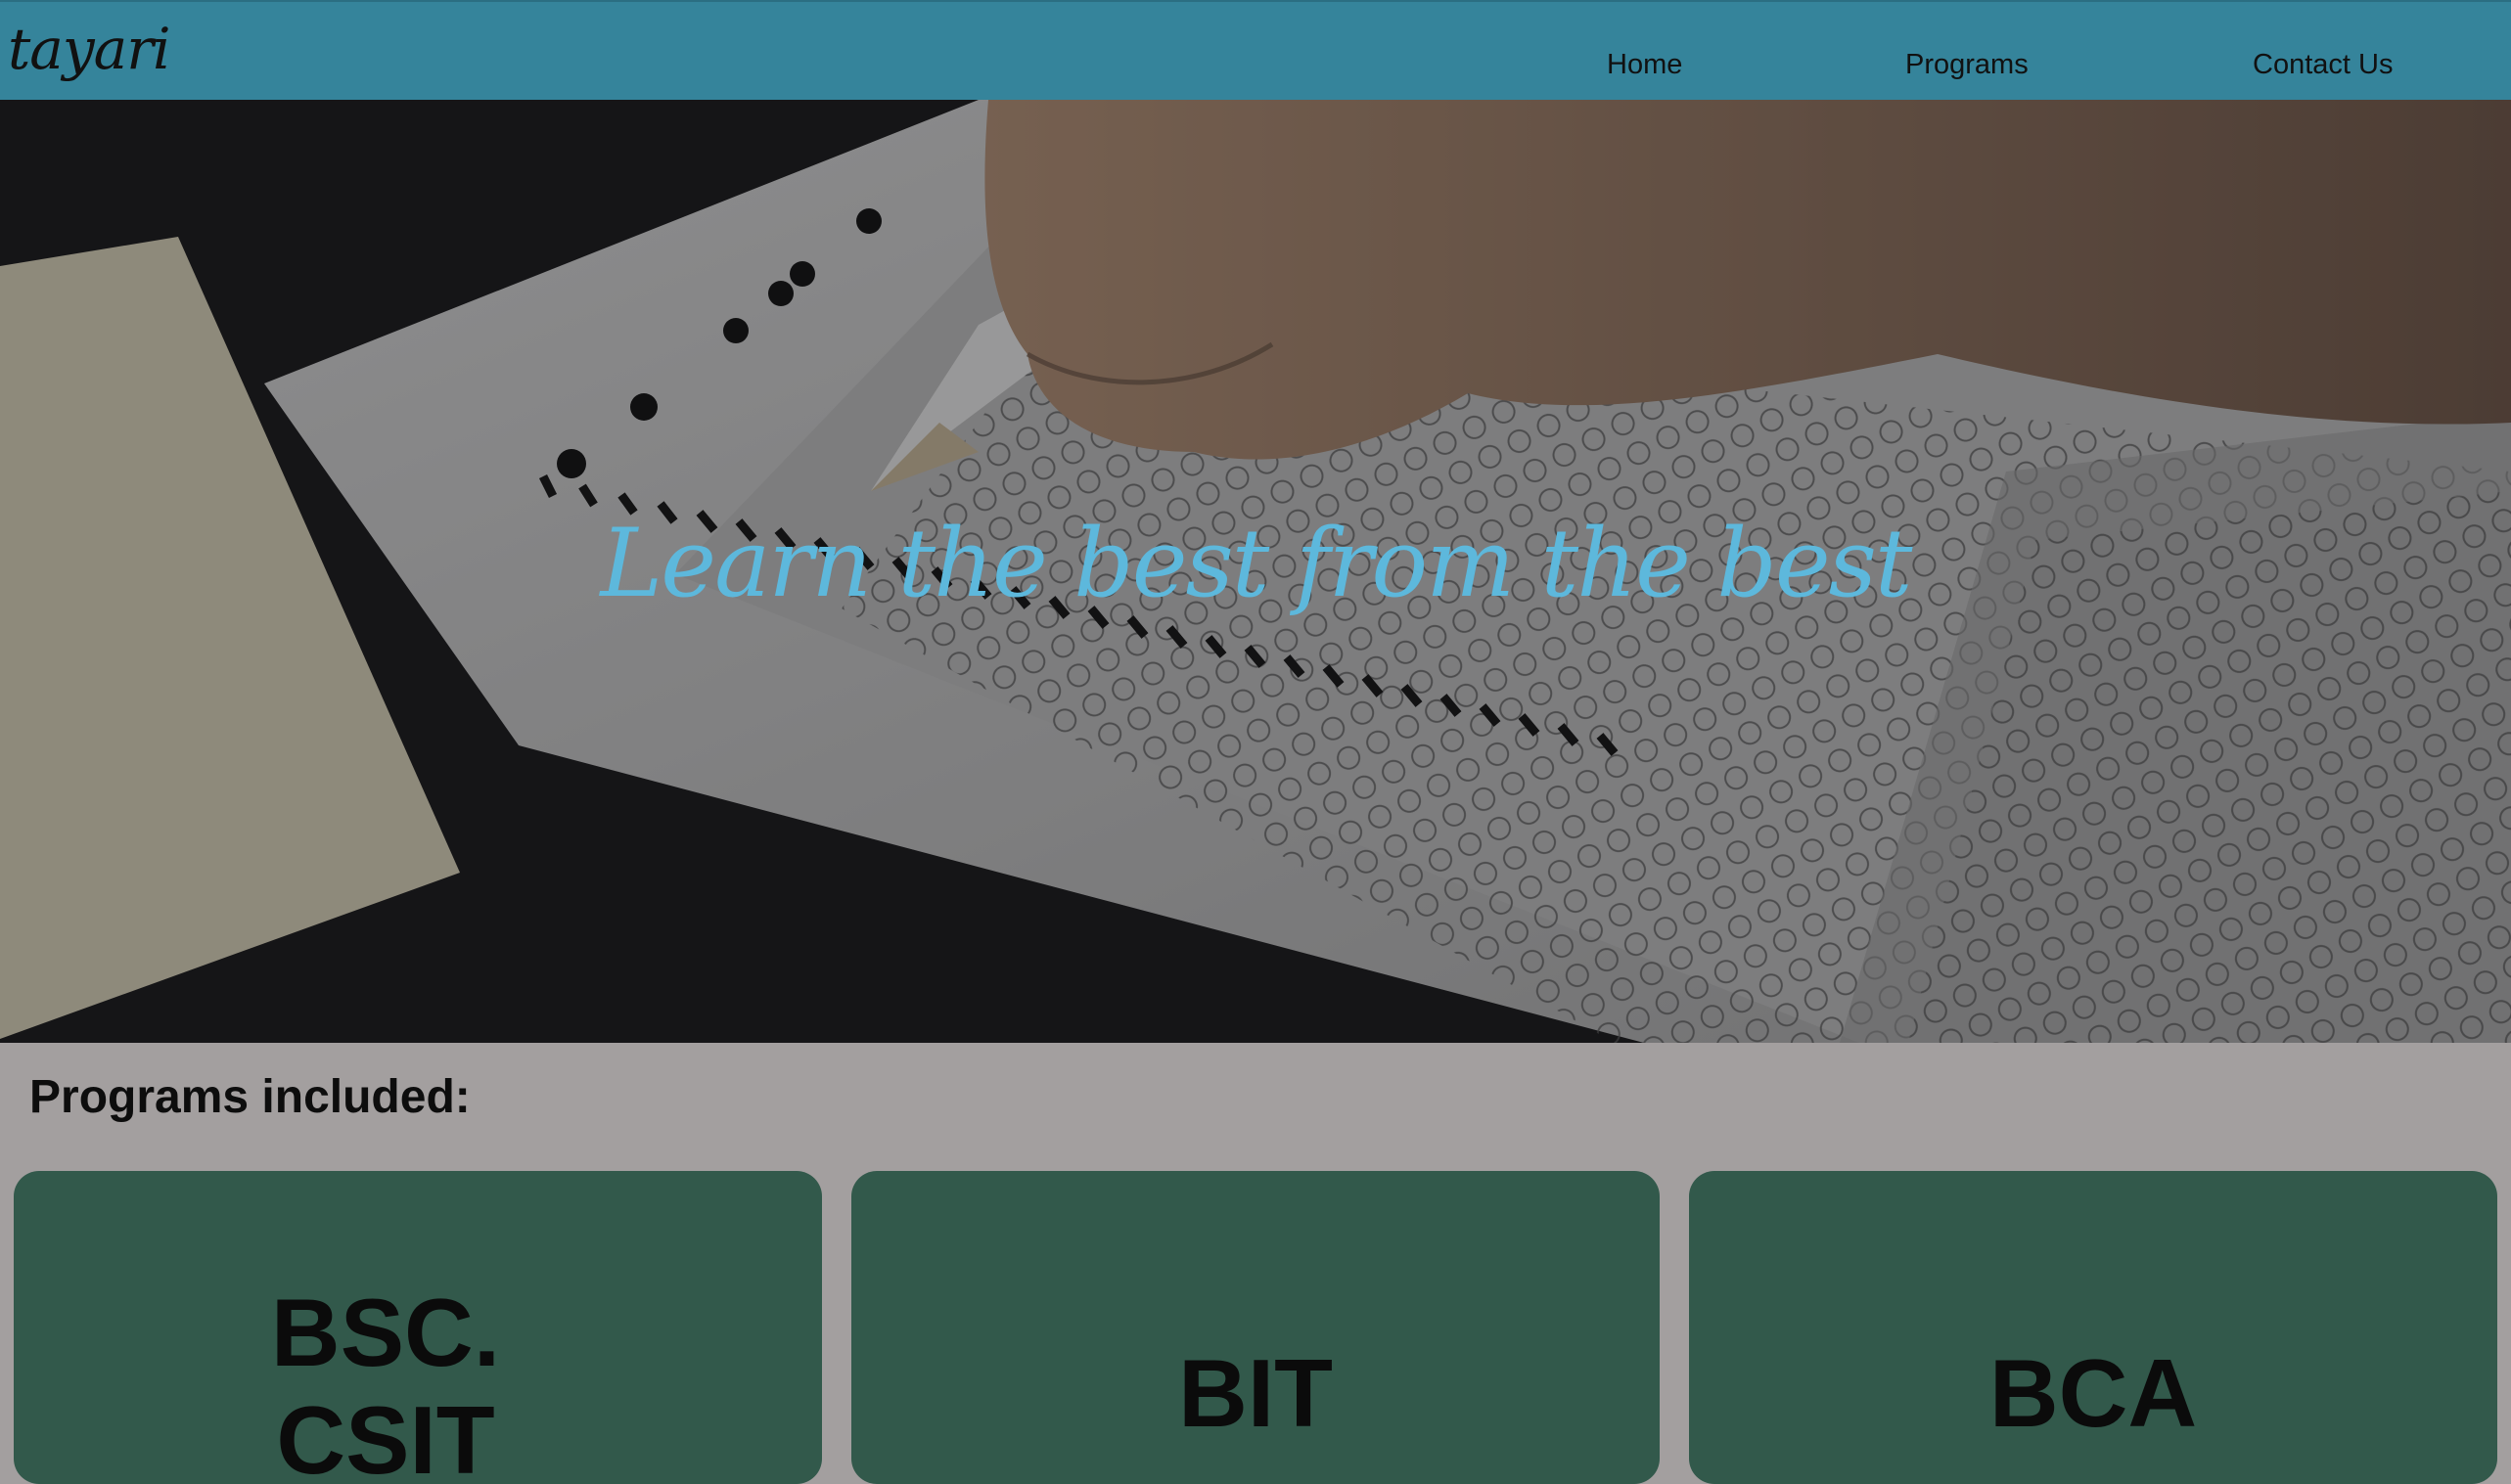 The width and height of the screenshot is (2511, 1484). Describe the element at coordinates (385, 1381) in the screenshot. I see `program-card-label: BSC. CSIT` at that location.